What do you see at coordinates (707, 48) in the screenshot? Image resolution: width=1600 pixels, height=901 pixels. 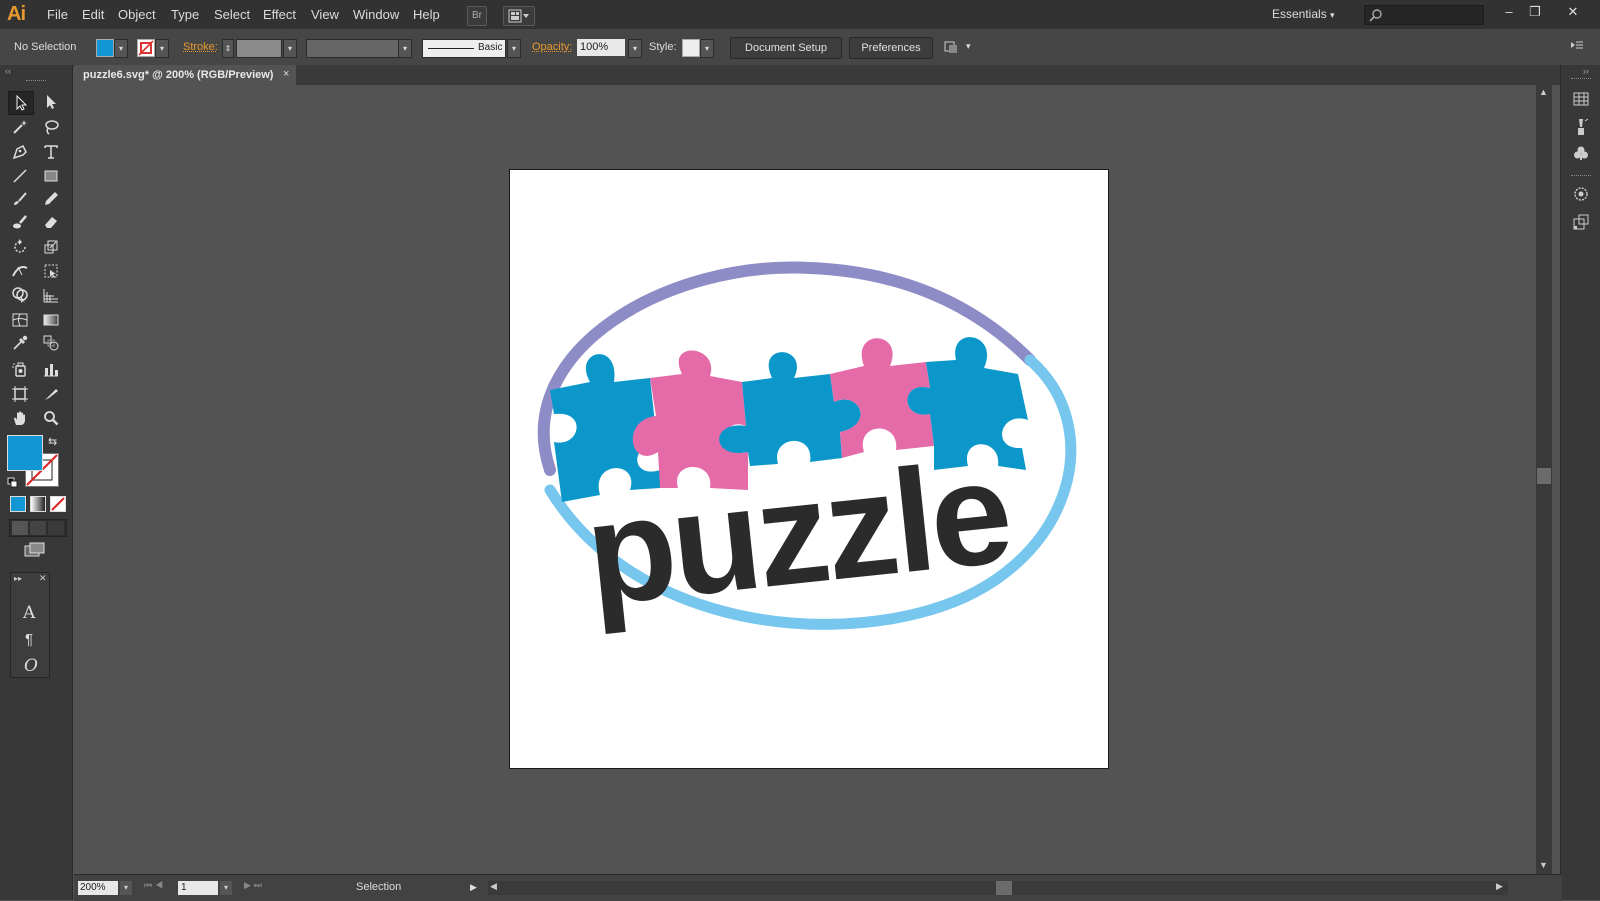 I see `style-dropdown: ▾` at bounding box center [707, 48].